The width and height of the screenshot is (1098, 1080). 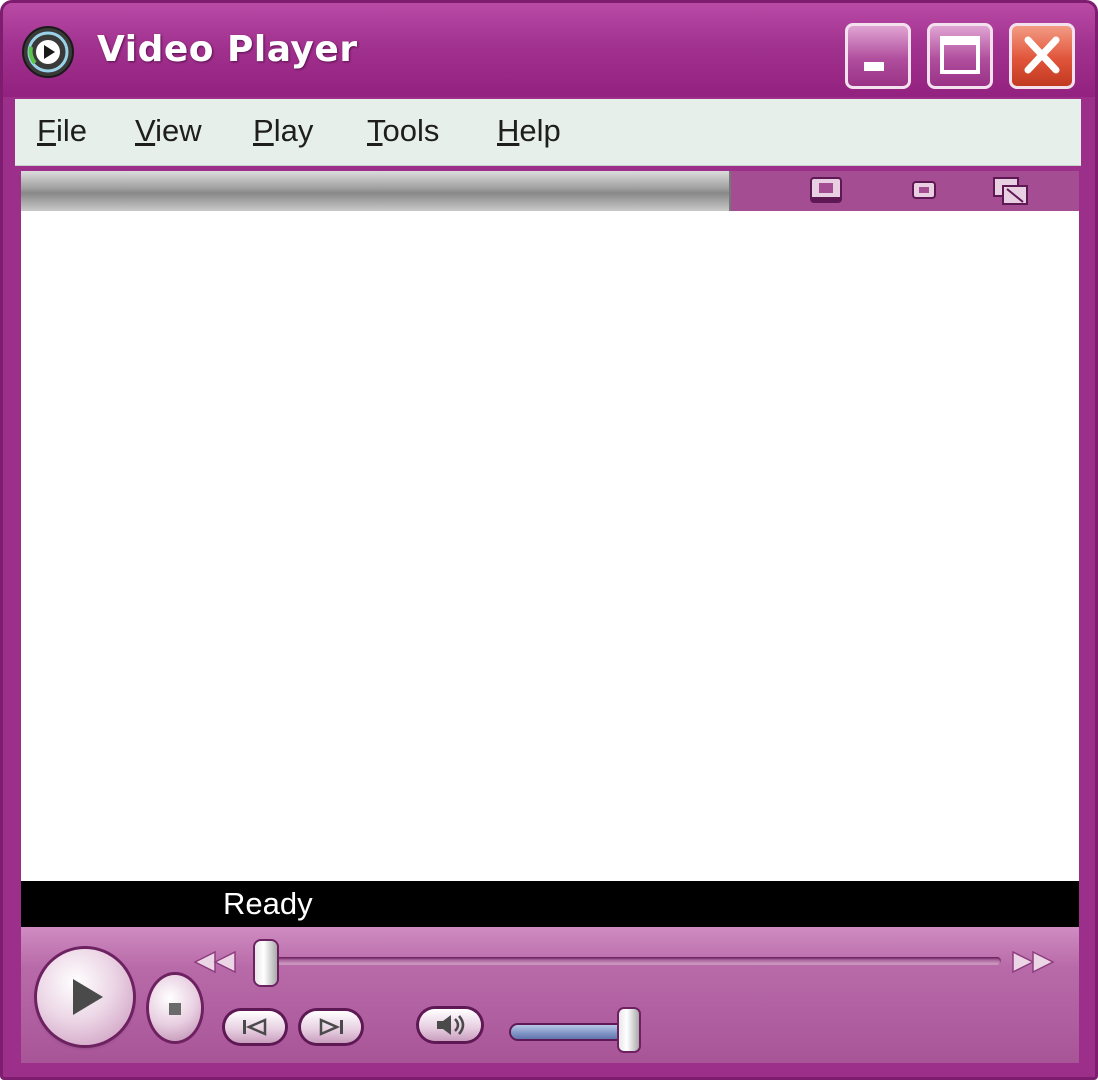 I want to click on play-button, so click(x=85, y=997).